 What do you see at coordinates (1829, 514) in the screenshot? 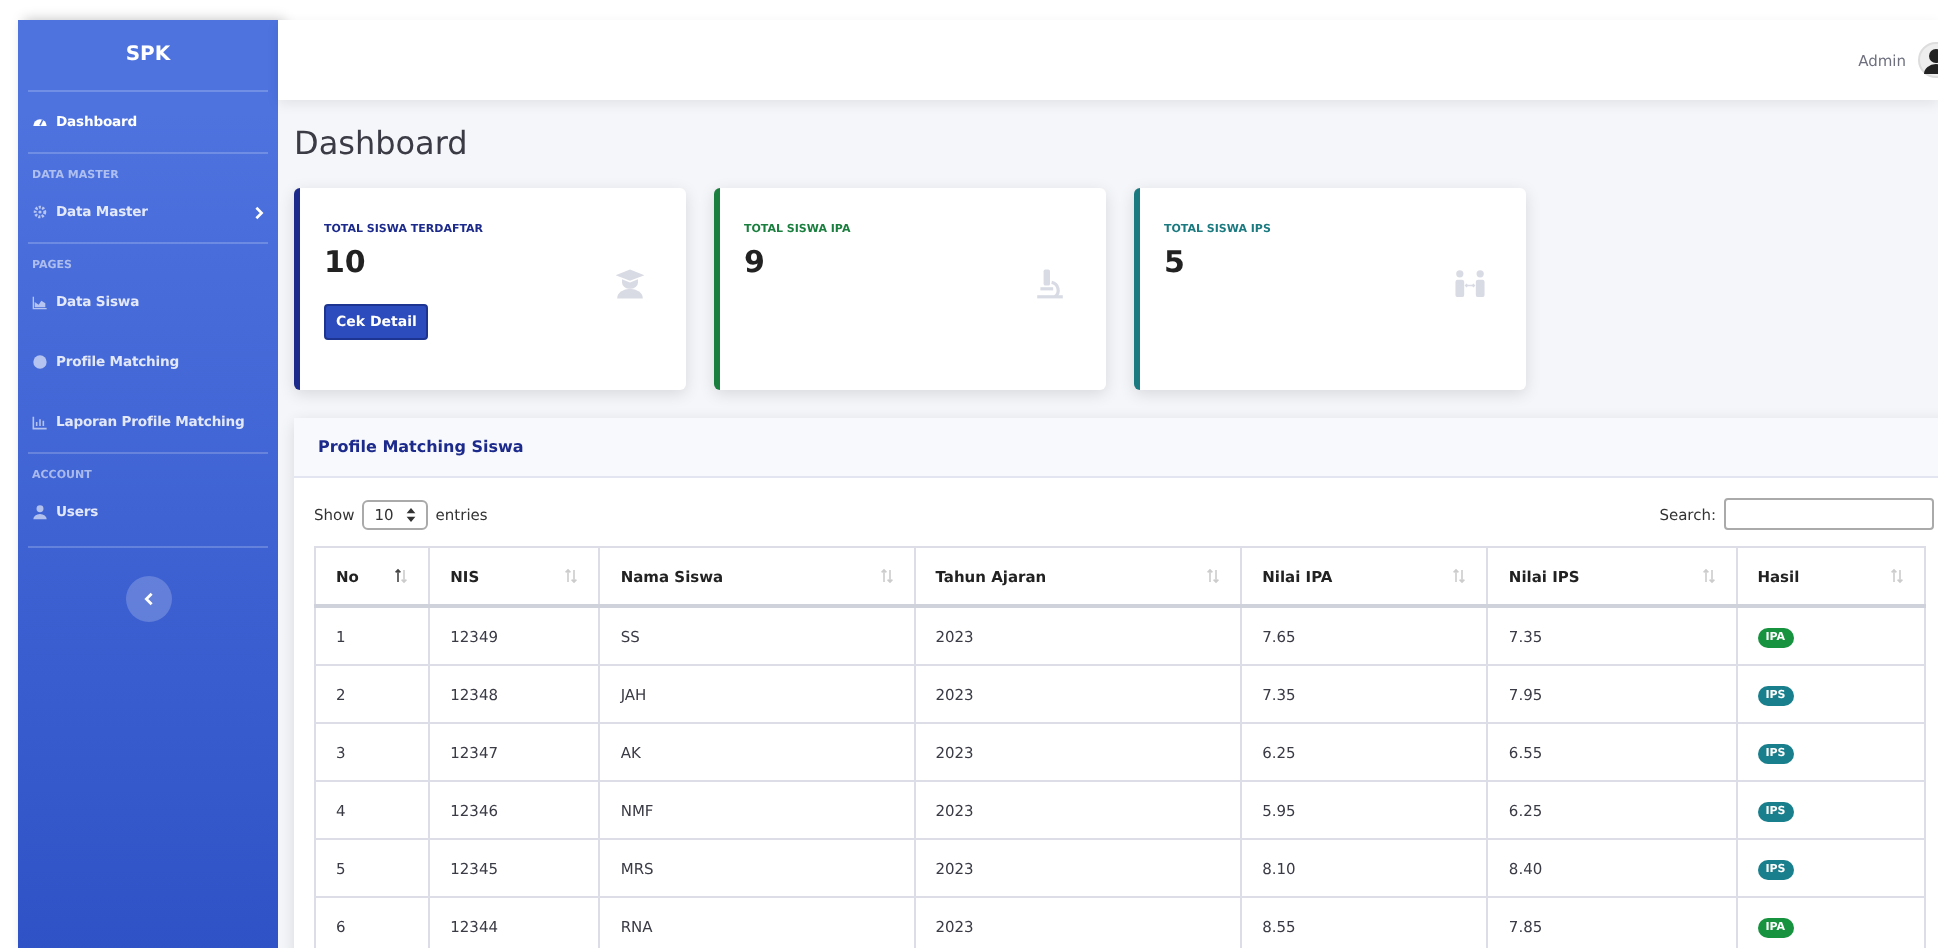
I see `search-field` at bounding box center [1829, 514].